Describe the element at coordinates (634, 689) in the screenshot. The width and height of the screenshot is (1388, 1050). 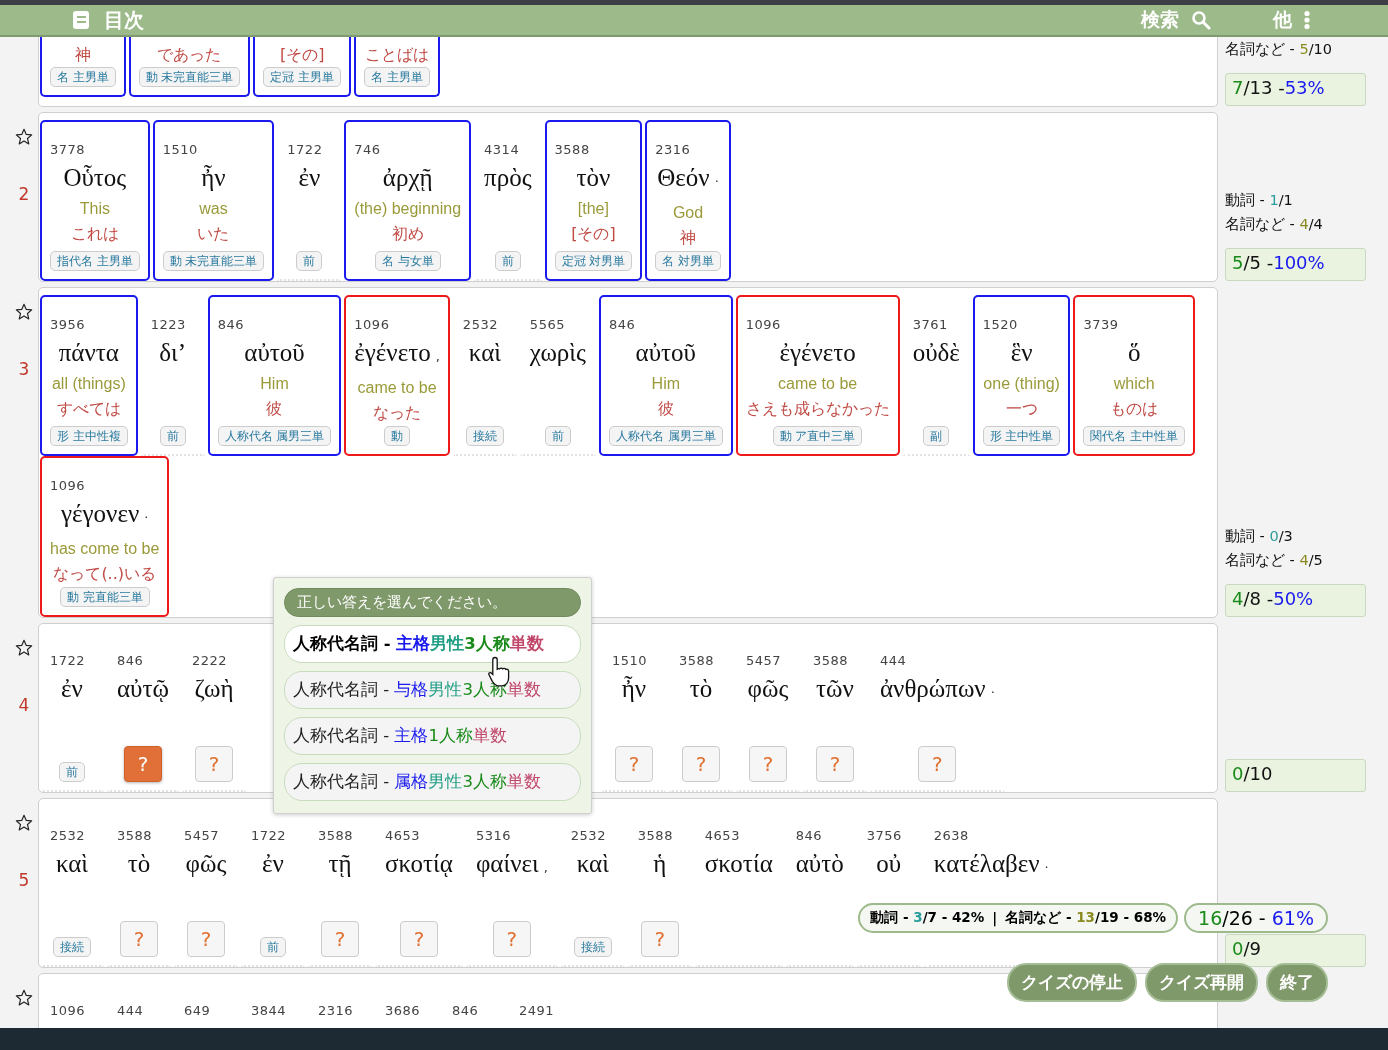
I see `greek-word: ἦν` at that location.